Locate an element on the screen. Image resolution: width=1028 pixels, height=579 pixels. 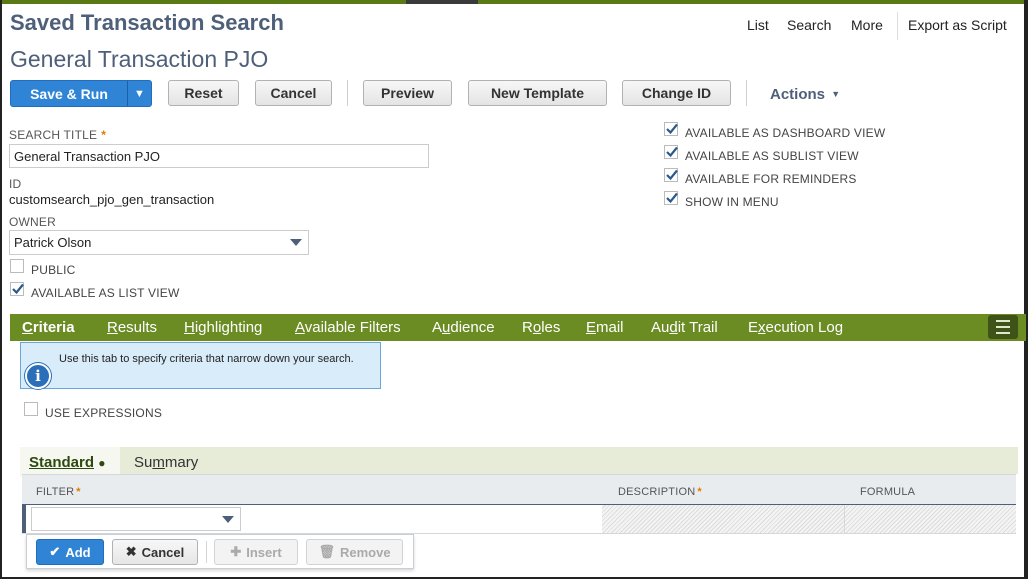
tab-criteria: Criteria is located at coordinates (48, 327).